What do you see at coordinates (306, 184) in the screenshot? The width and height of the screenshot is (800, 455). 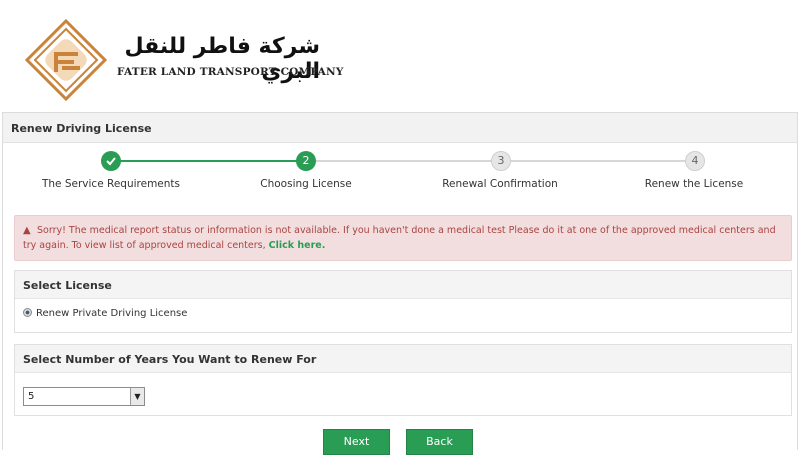 I see `step-2-label: Choosing License` at bounding box center [306, 184].